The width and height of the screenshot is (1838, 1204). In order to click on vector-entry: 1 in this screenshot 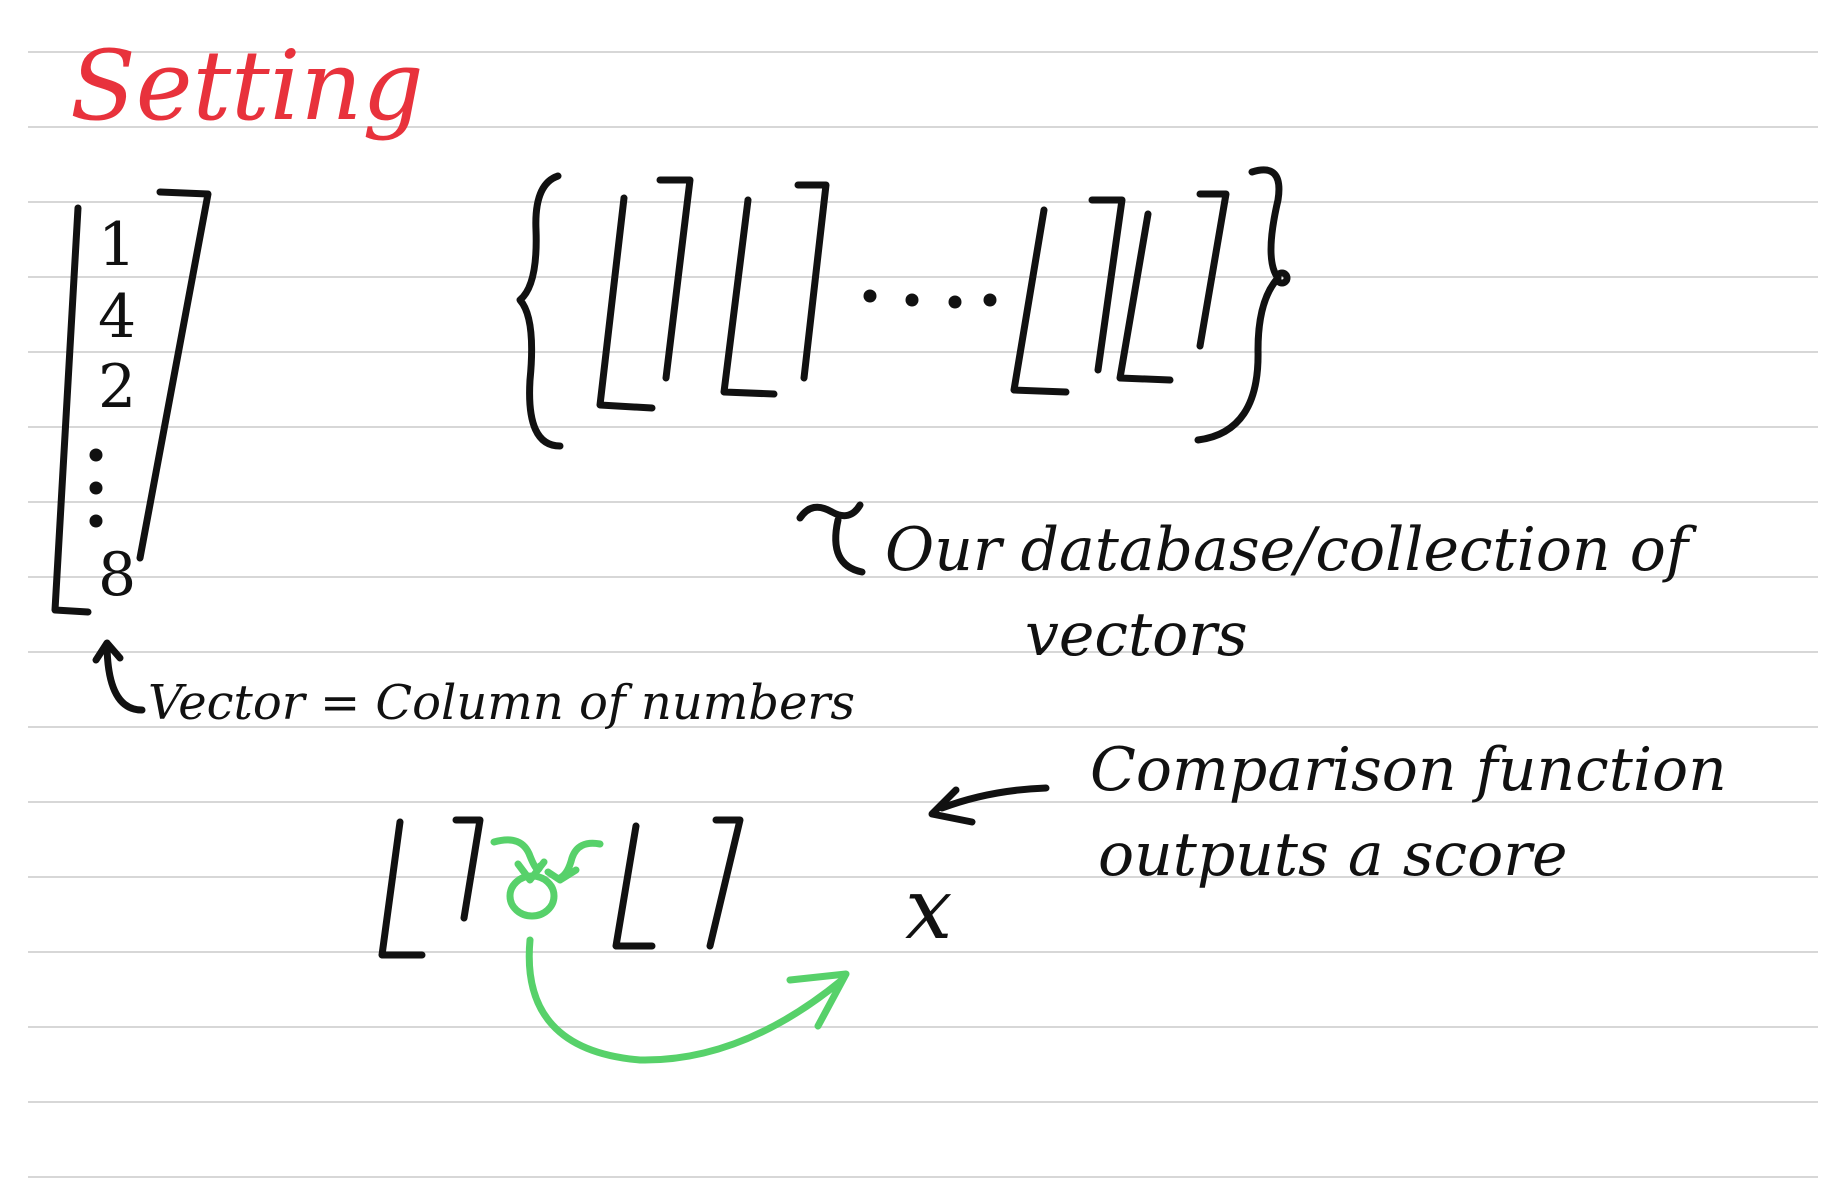, I will do `click(117, 245)`.